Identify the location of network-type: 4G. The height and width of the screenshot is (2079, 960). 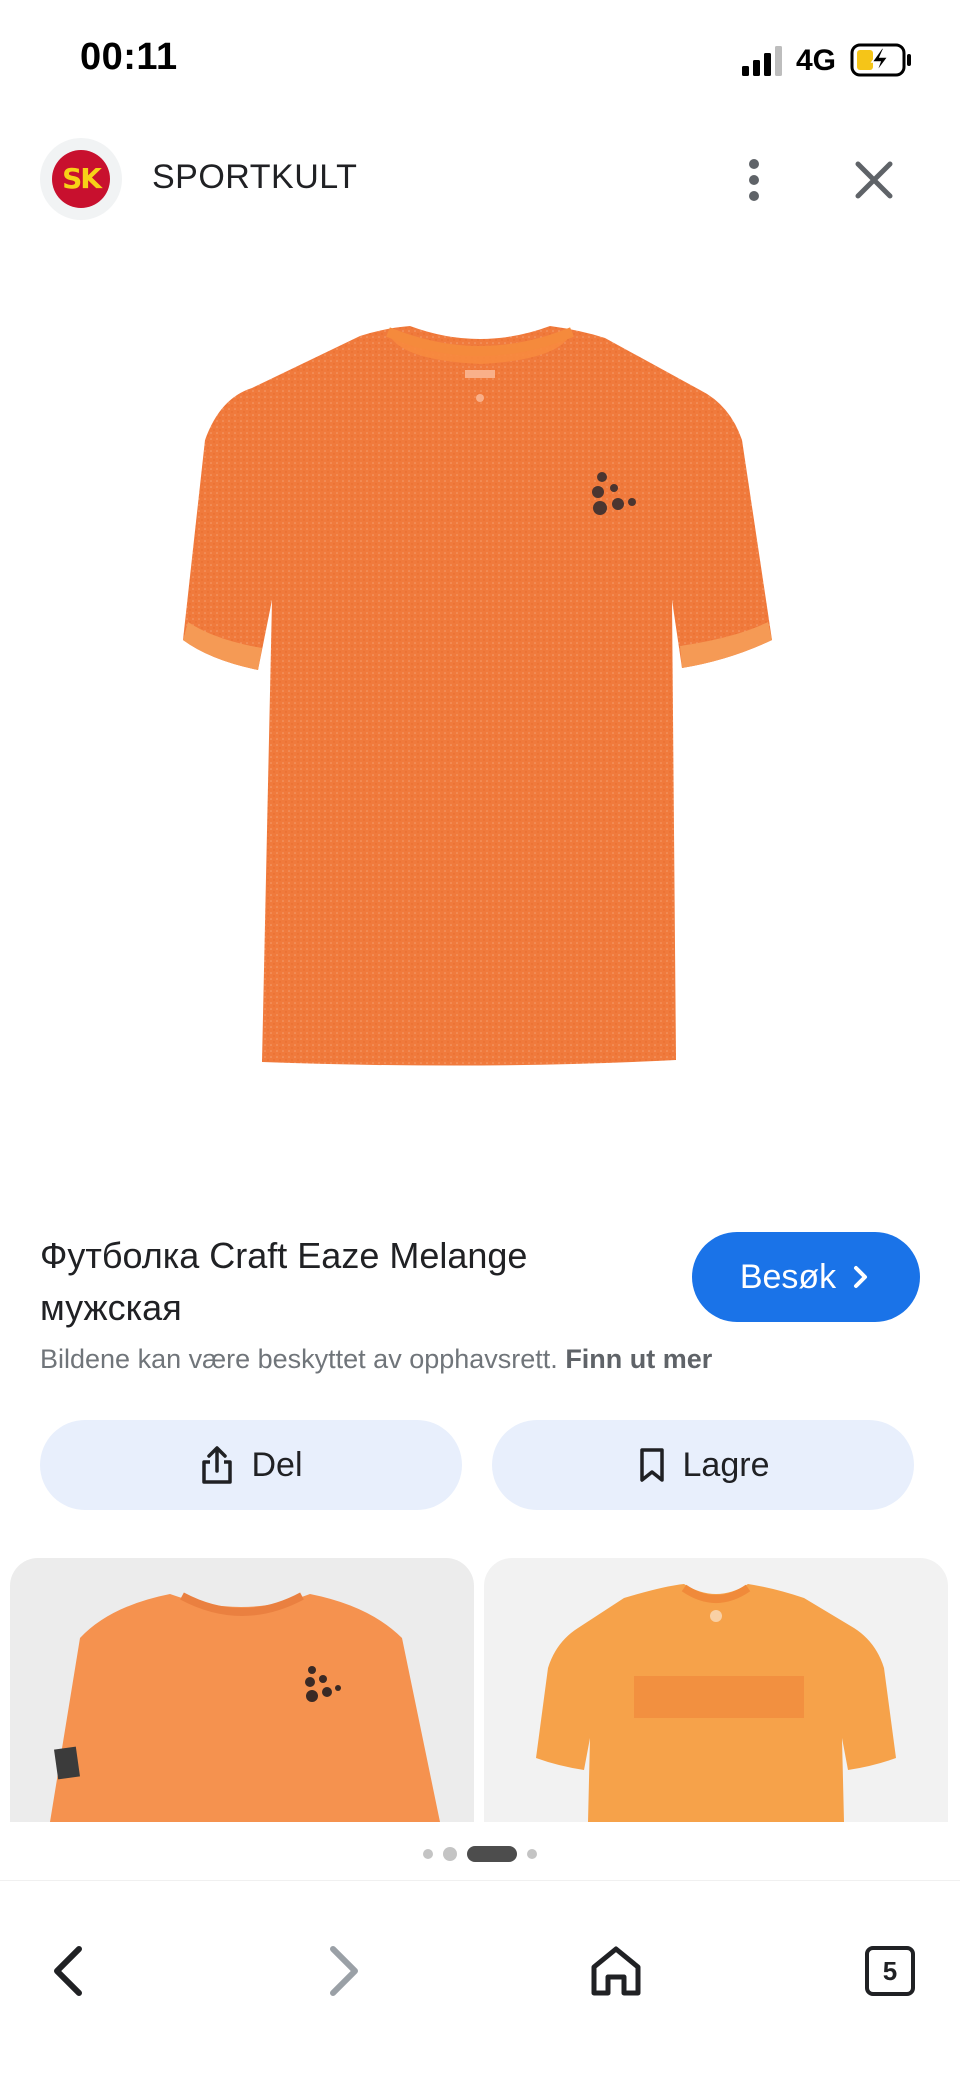
(816, 60).